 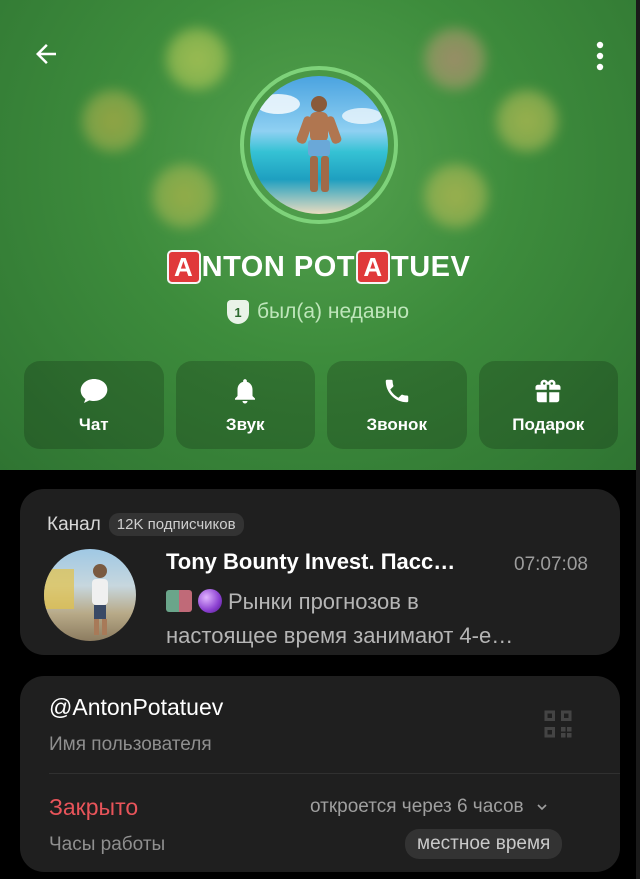 What do you see at coordinates (210, 601) in the screenshot?
I see `crystal-ball-icon` at bounding box center [210, 601].